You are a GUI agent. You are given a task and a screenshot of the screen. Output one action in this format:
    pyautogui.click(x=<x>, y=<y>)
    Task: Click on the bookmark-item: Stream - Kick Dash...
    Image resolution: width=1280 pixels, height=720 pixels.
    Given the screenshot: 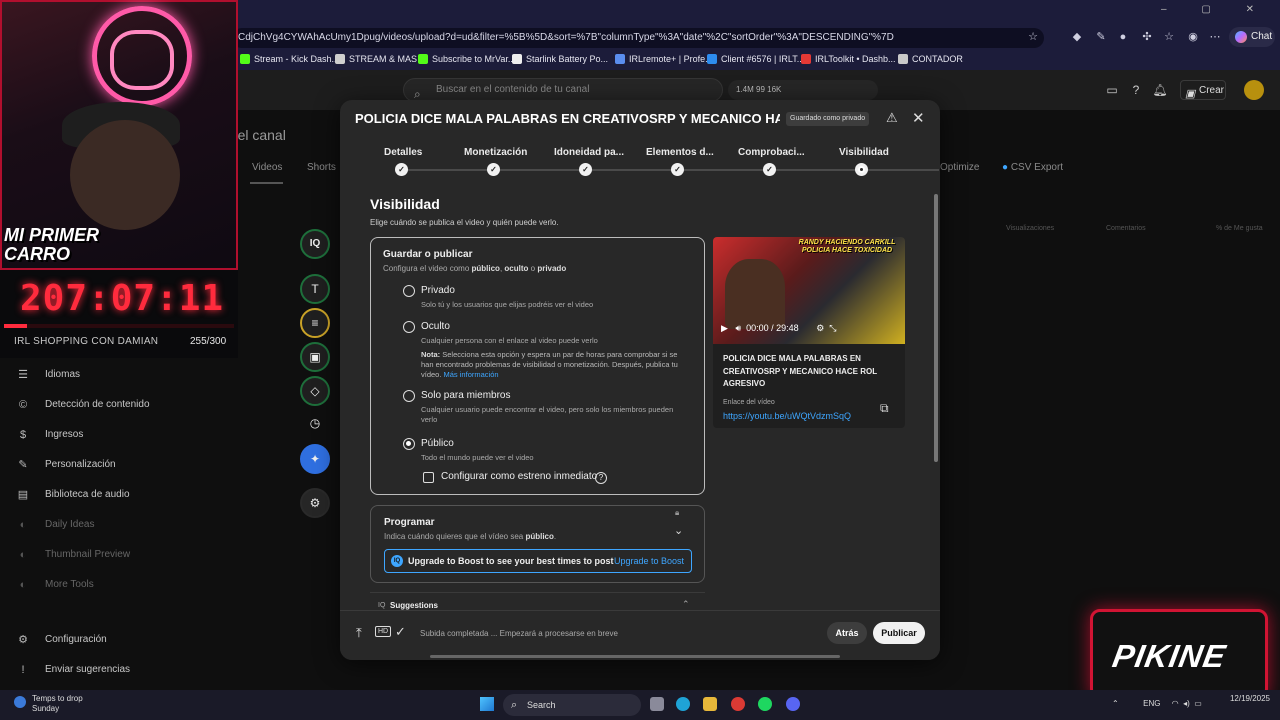 What is the action you would take?
    pyautogui.click(x=289, y=59)
    